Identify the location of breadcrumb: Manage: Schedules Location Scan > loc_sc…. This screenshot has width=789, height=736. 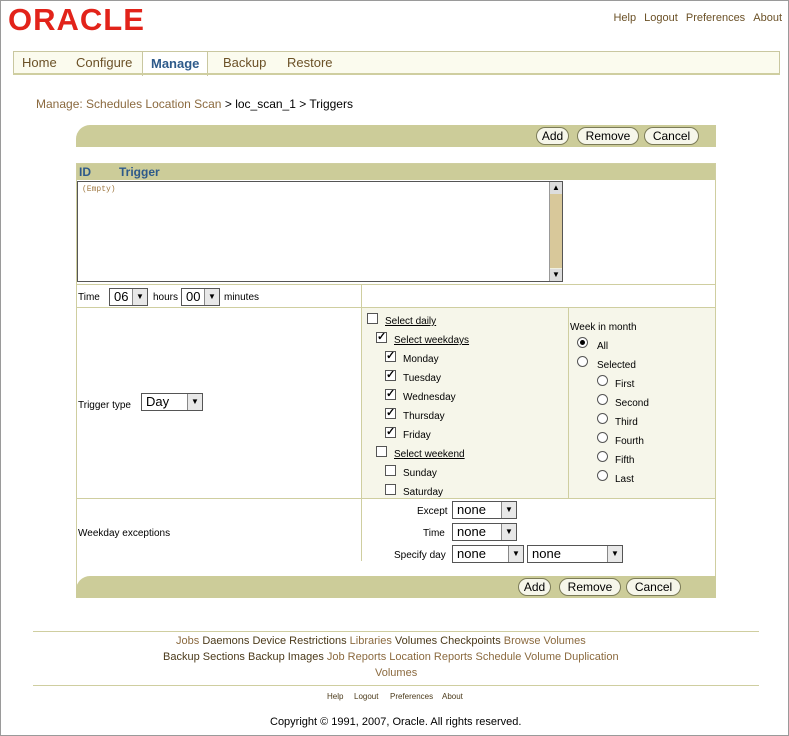
(194, 104).